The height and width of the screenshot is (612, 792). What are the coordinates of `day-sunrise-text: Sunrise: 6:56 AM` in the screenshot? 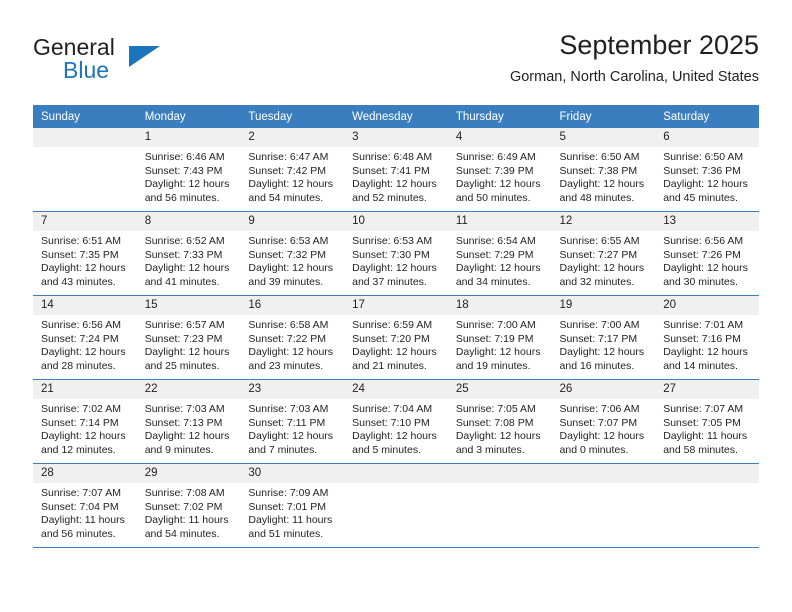 It's located at (703, 241).